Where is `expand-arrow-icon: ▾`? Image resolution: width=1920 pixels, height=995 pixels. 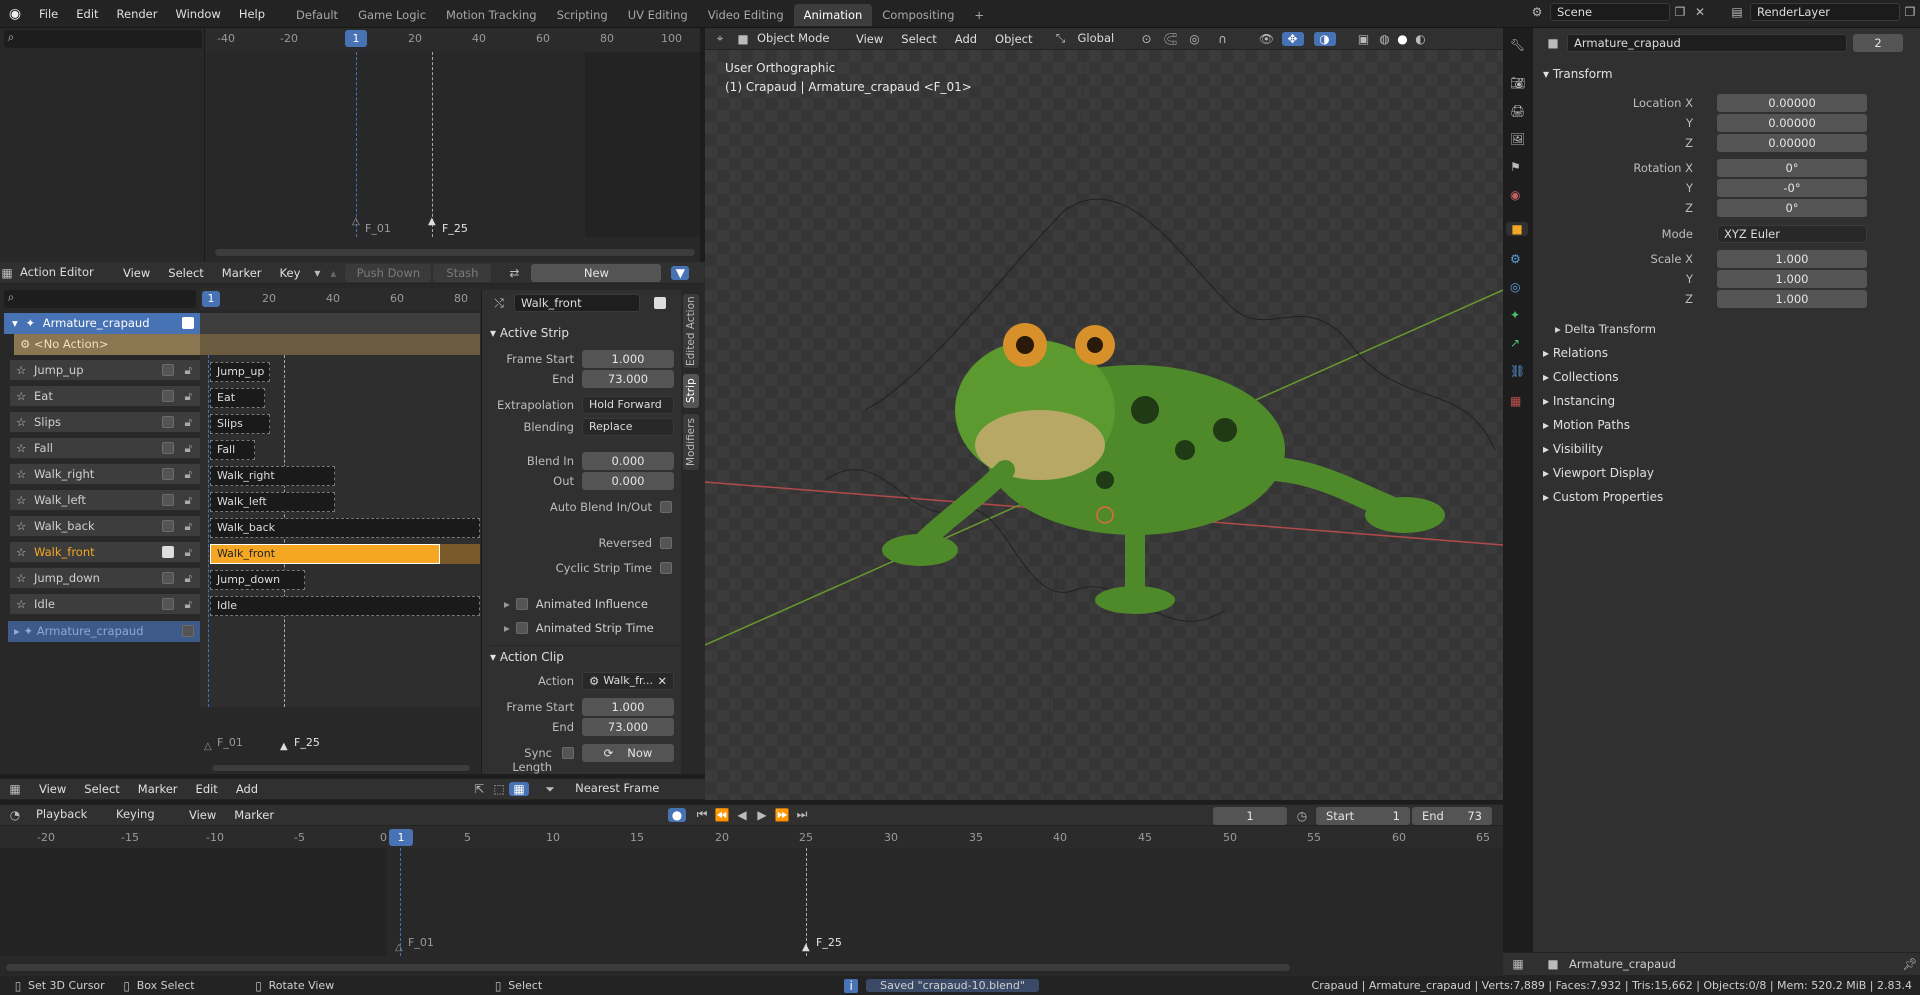 expand-arrow-icon: ▾ is located at coordinates (15, 323).